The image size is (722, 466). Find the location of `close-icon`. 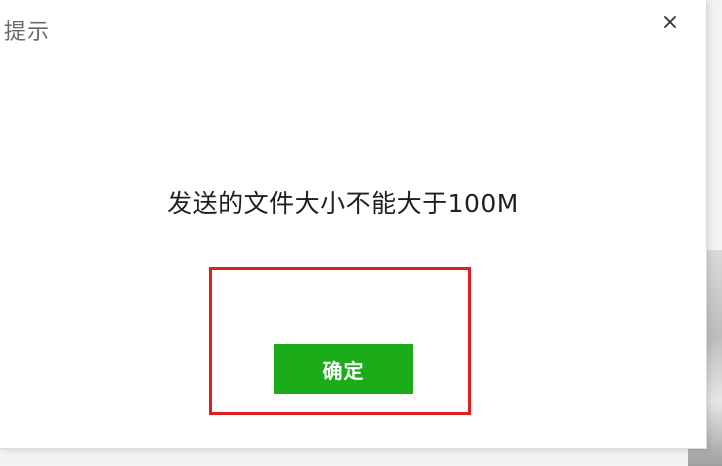

close-icon is located at coordinates (670, 22).